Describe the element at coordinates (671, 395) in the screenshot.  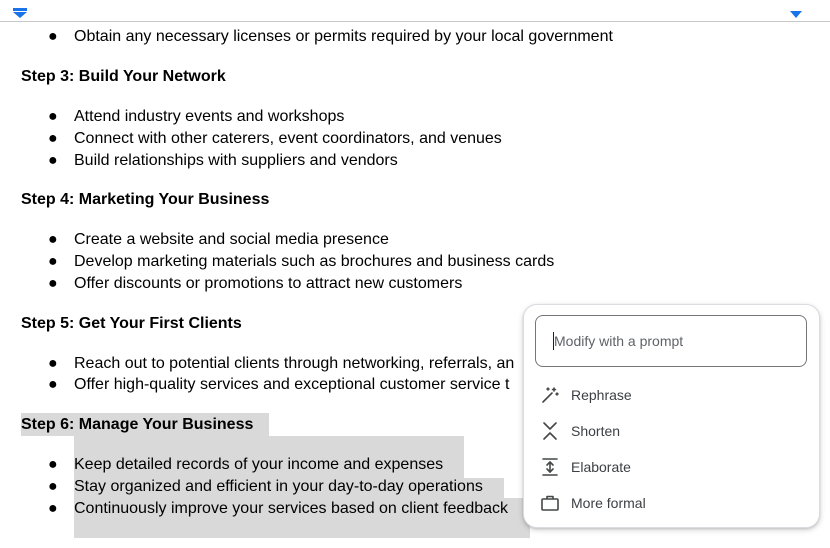
I see `rephrase-option: Rephrase` at that location.